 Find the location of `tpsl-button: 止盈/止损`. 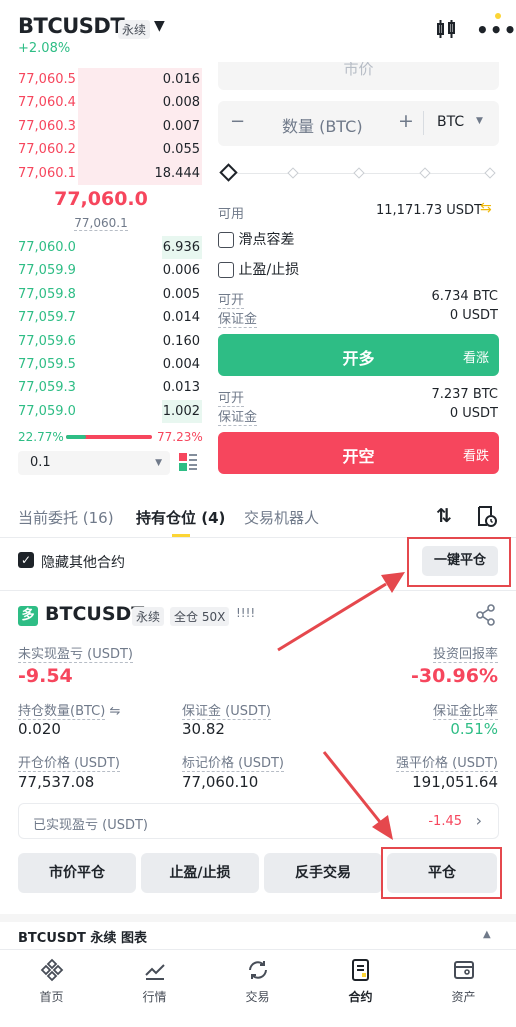

tpsl-button: 止盈/止损 is located at coordinates (200, 873).